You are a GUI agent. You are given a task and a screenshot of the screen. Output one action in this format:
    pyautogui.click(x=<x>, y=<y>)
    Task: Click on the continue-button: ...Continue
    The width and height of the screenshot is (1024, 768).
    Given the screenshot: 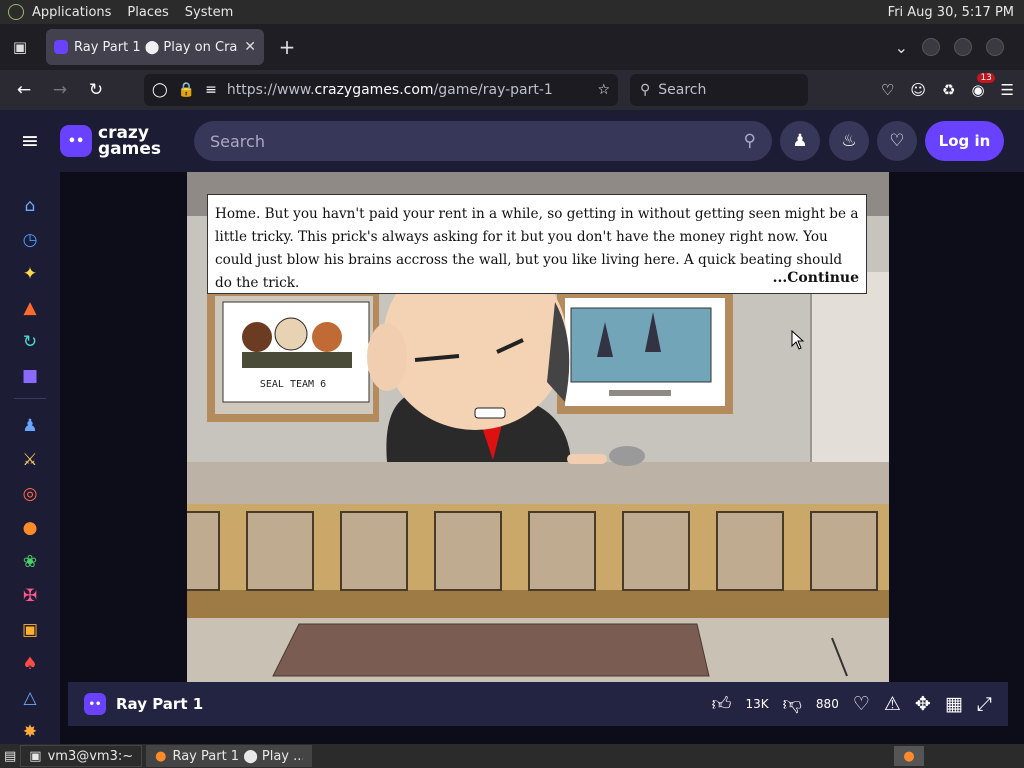 What is the action you would take?
    pyautogui.click(x=816, y=278)
    